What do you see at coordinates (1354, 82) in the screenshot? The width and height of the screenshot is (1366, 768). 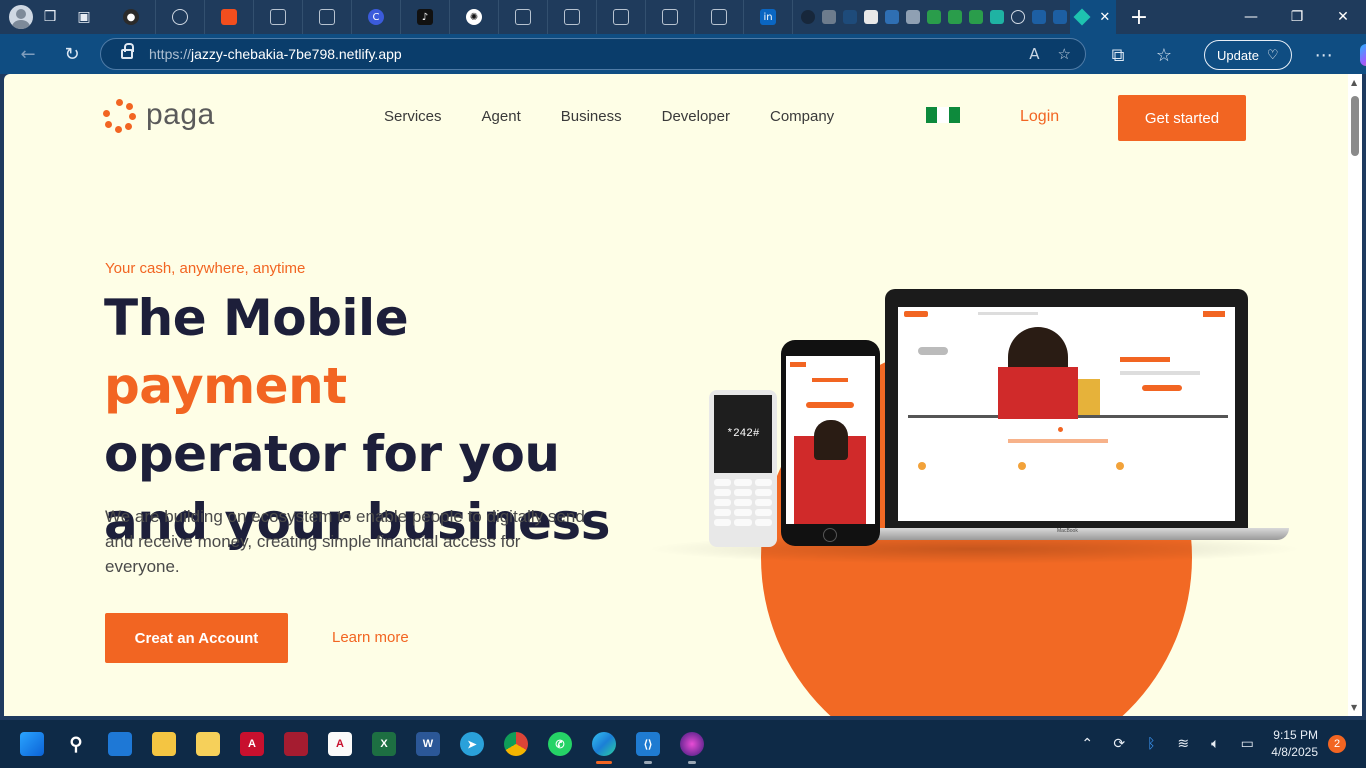 I see `scroll-up-arrow-icon: ▲` at bounding box center [1354, 82].